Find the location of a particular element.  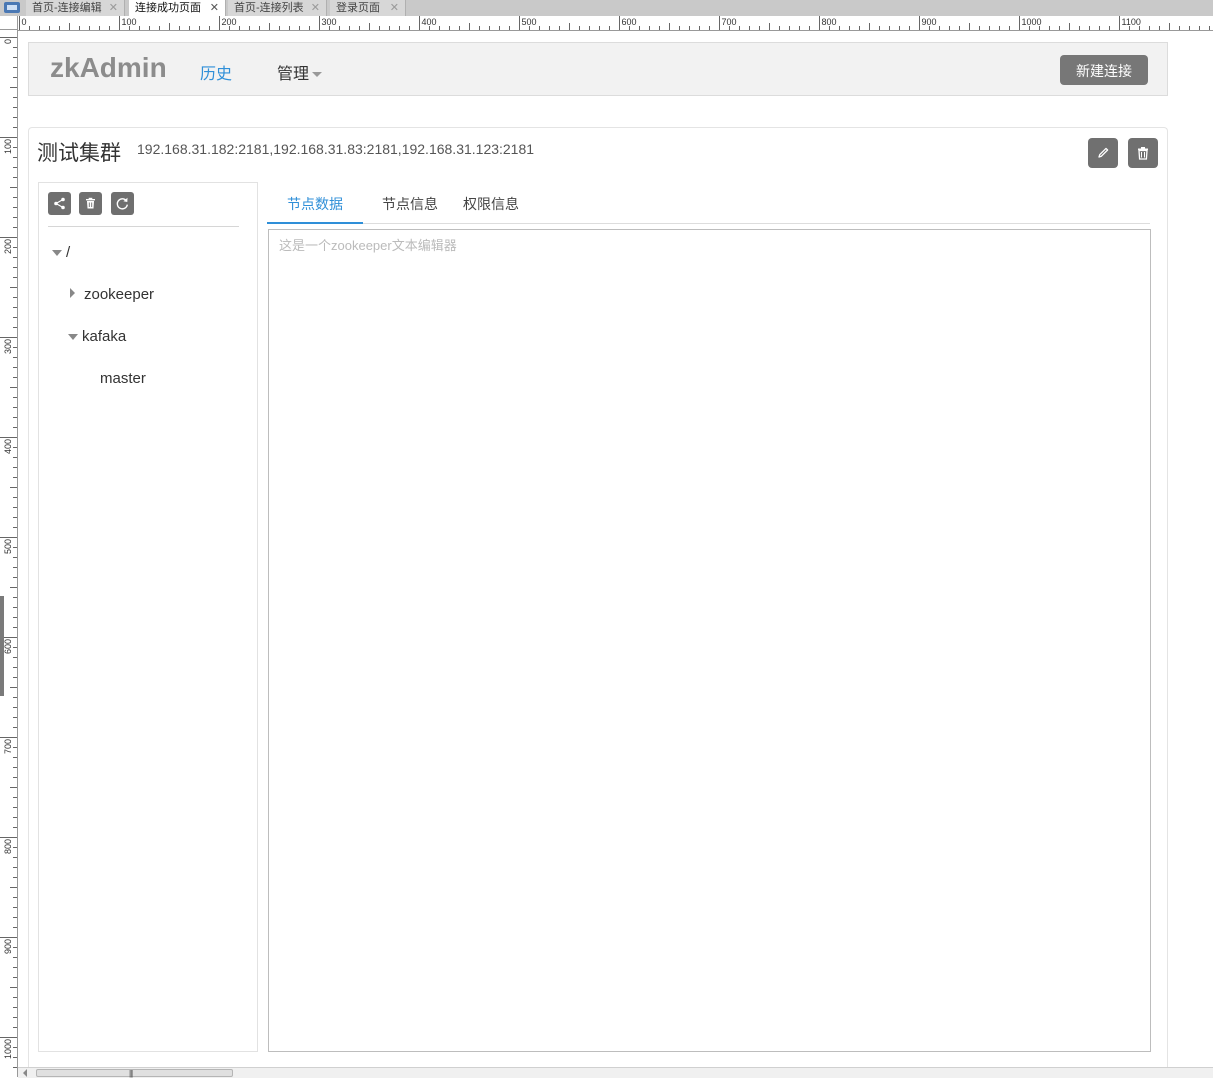

nav-manage-dropdown: 管理 is located at coordinates (300, 72).